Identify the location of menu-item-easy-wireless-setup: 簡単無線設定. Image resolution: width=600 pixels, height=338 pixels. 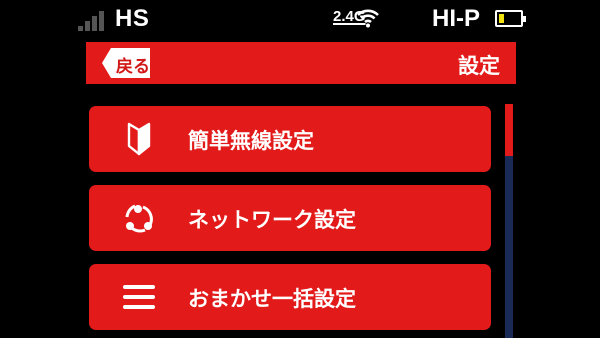
(290, 139).